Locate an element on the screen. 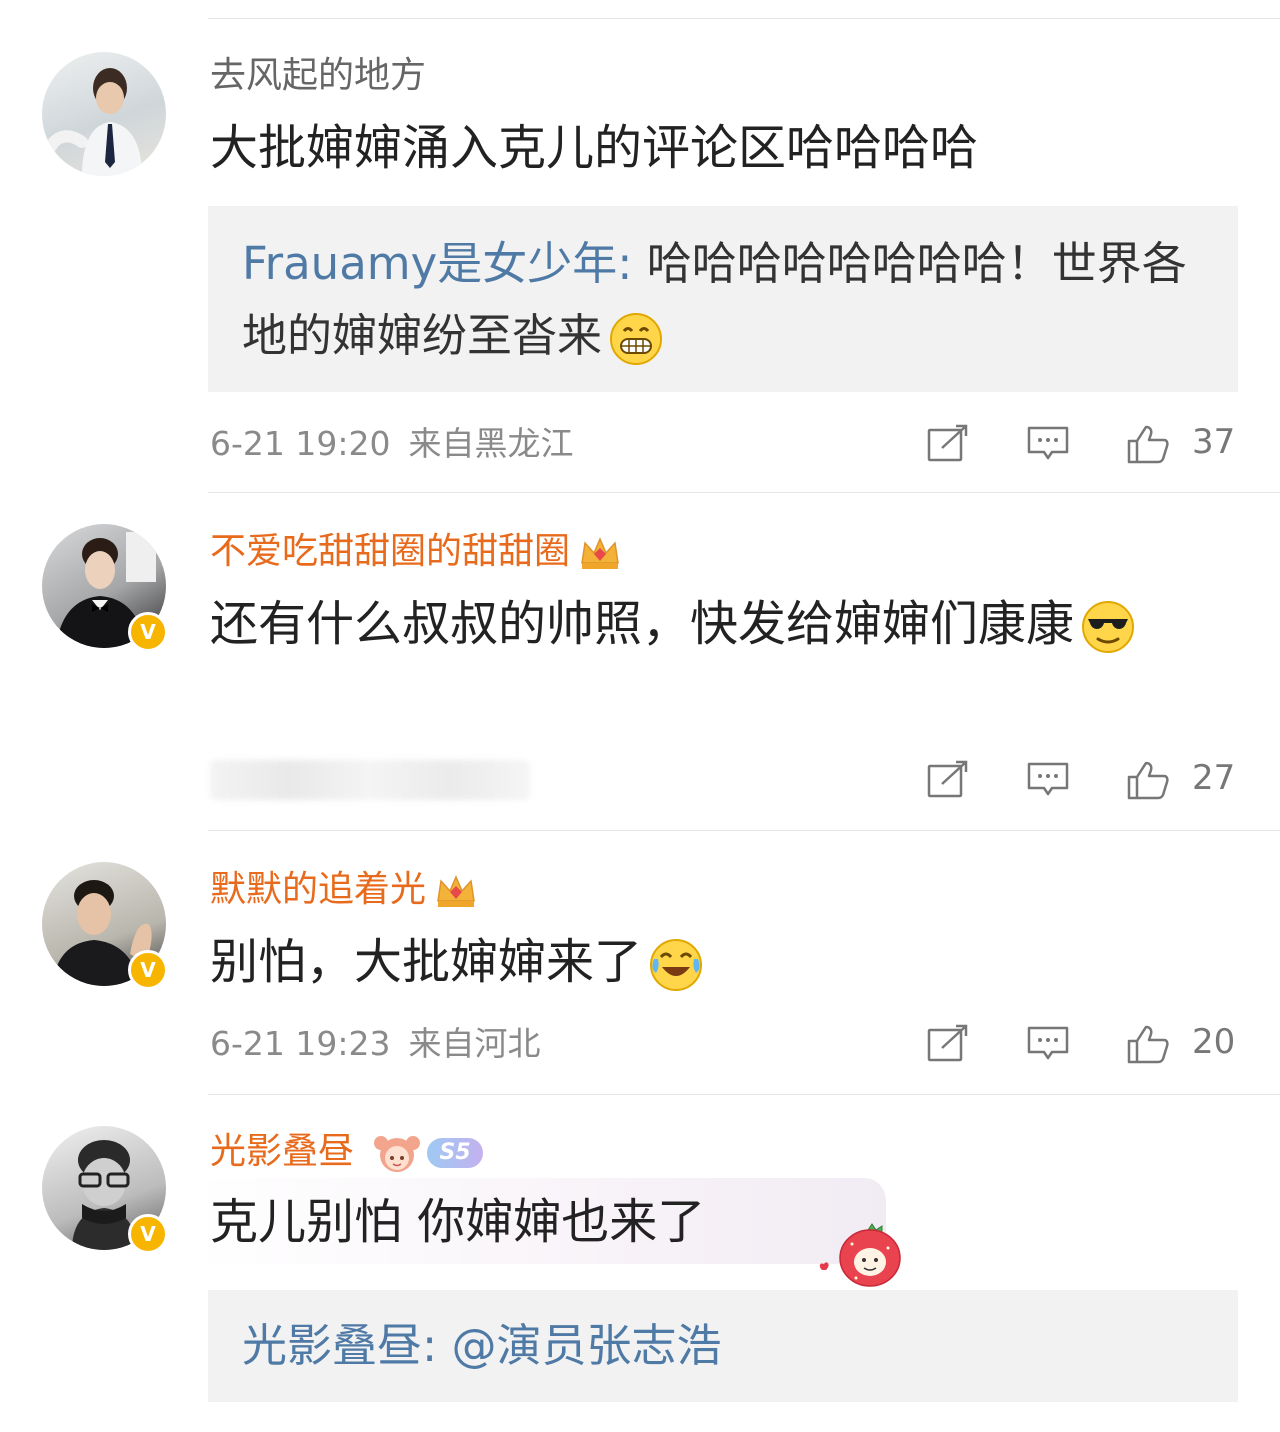 The image size is (1280, 1432). grin-emoji-icon is located at coordinates (636, 339).